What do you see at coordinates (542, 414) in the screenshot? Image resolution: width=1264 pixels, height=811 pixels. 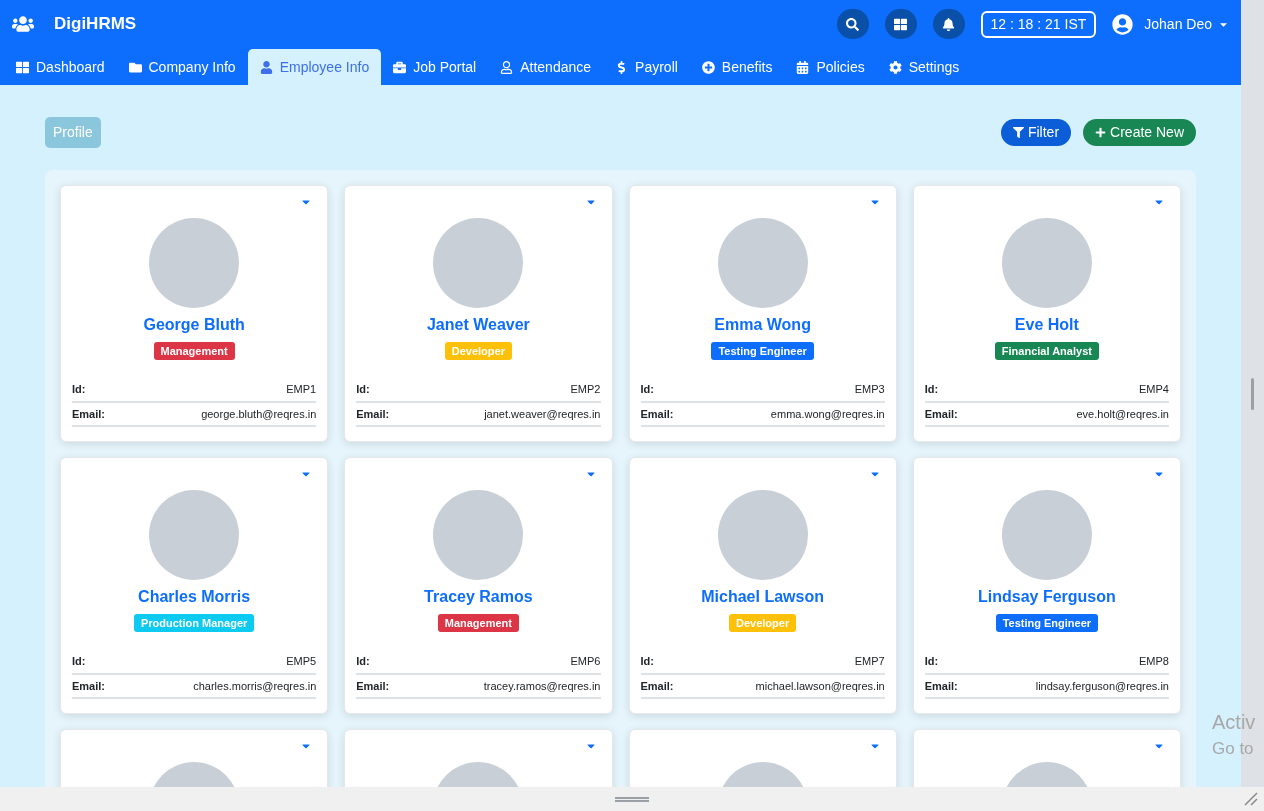 I see `employee-email: janet.weaver@reqres.in` at bounding box center [542, 414].